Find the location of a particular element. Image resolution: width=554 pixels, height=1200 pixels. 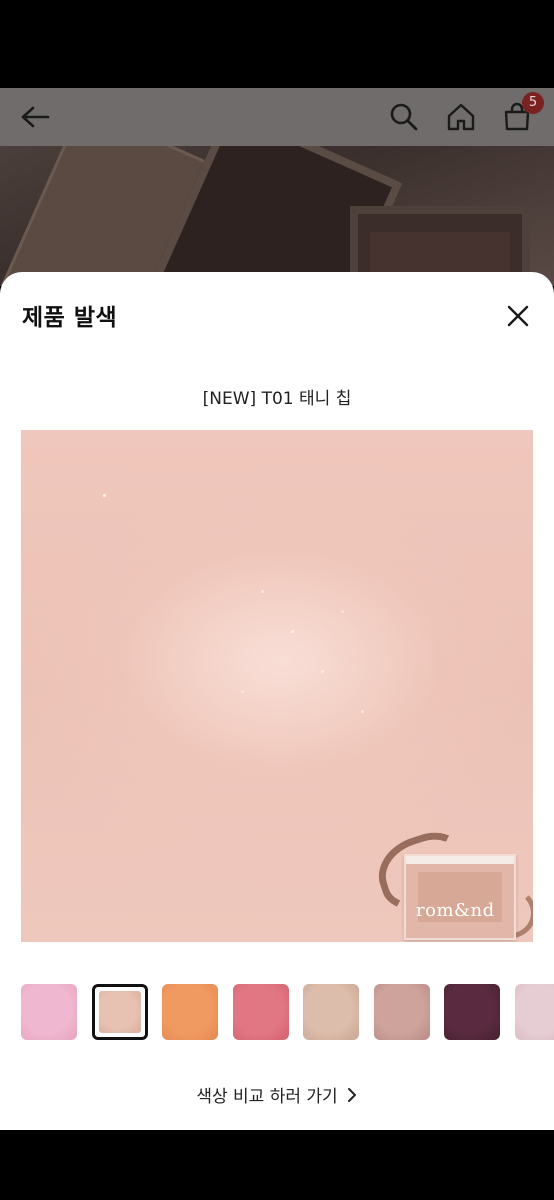

status-bar is located at coordinates (277, 44).